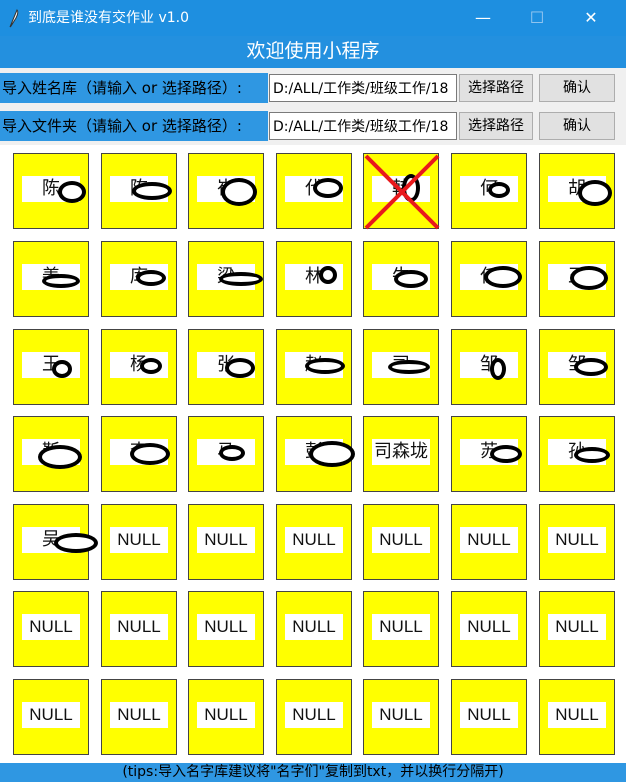 The width and height of the screenshot is (626, 782). I want to click on name-library-path-input, so click(363, 88).